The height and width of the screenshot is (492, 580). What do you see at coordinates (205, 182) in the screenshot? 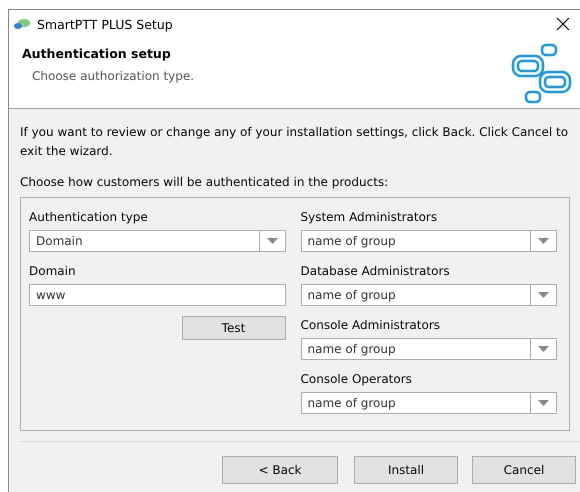
I see `prompt-text: Choose how customers will be authenticated in the products:` at bounding box center [205, 182].